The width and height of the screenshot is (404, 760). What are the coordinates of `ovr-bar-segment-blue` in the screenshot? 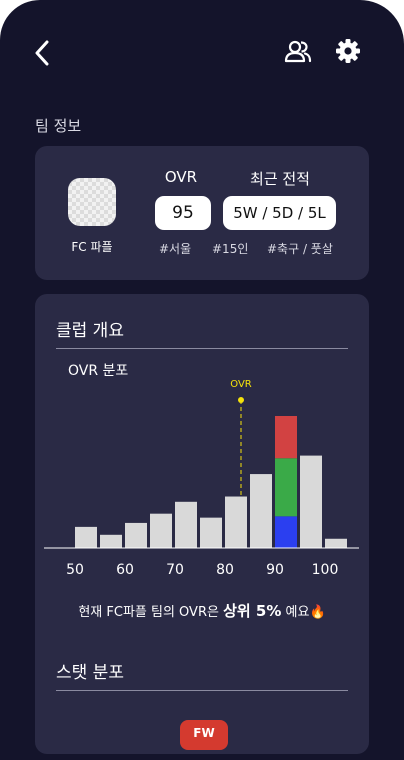 It's located at (286, 532).